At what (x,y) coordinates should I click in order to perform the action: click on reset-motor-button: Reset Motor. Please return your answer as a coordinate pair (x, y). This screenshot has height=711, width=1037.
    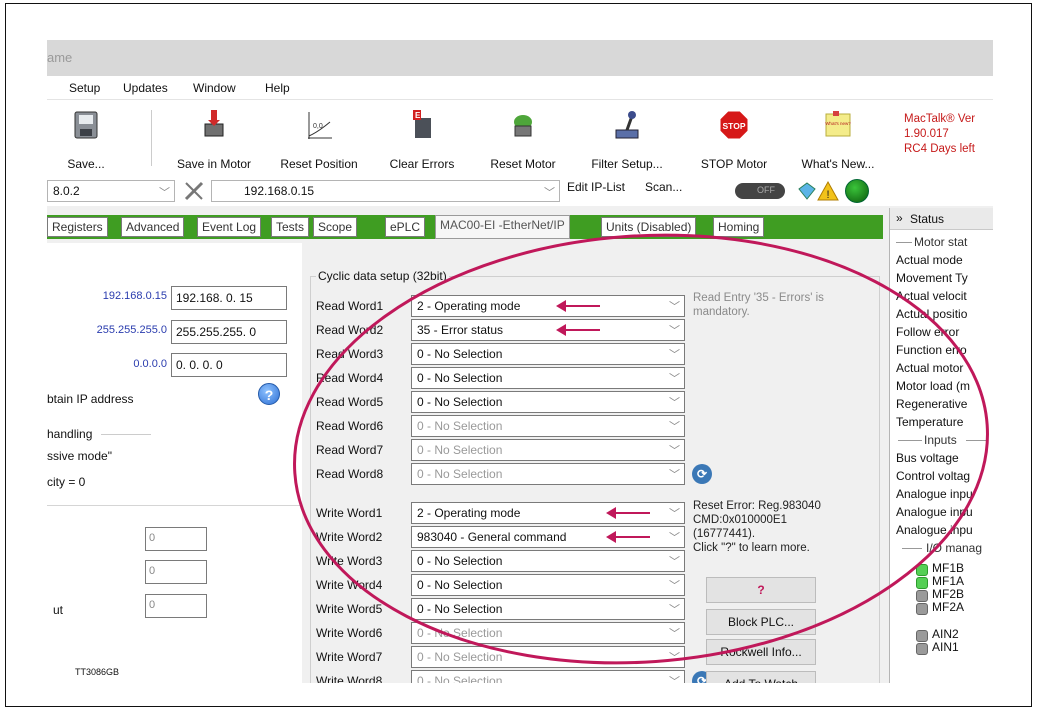
    Looking at the image, I should click on (523, 138).